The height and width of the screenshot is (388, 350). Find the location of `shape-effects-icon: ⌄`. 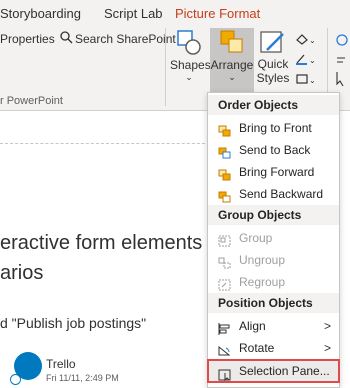

shape-effects-icon: ⌄ is located at coordinates (305, 81).